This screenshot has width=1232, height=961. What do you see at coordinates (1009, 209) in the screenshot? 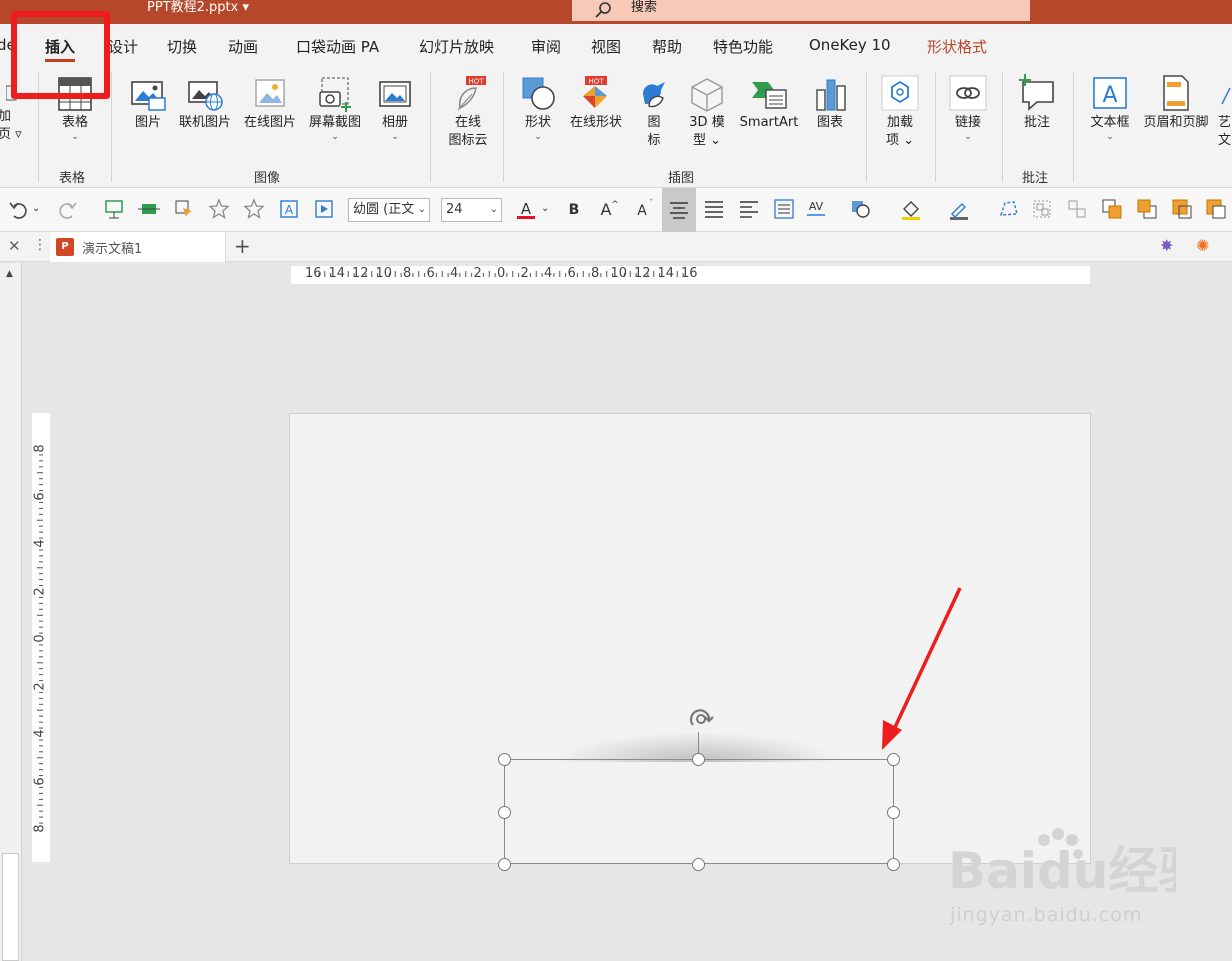
I see `edit-points-icon` at bounding box center [1009, 209].